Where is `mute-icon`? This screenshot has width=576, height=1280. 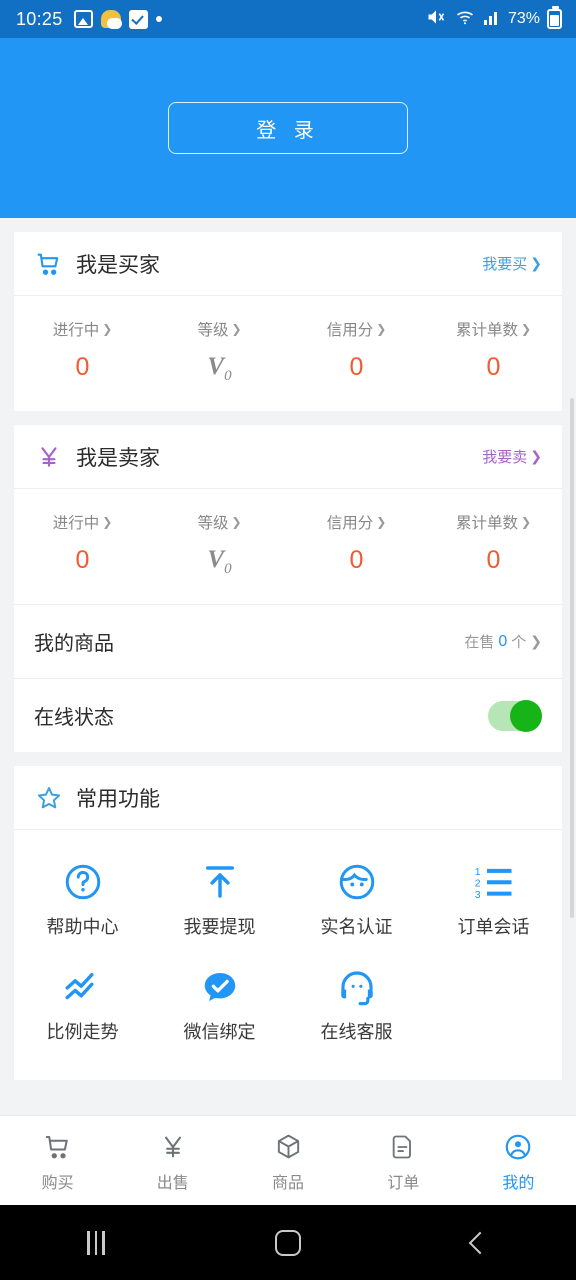 mute-icon is located at coordinates (436, 19).